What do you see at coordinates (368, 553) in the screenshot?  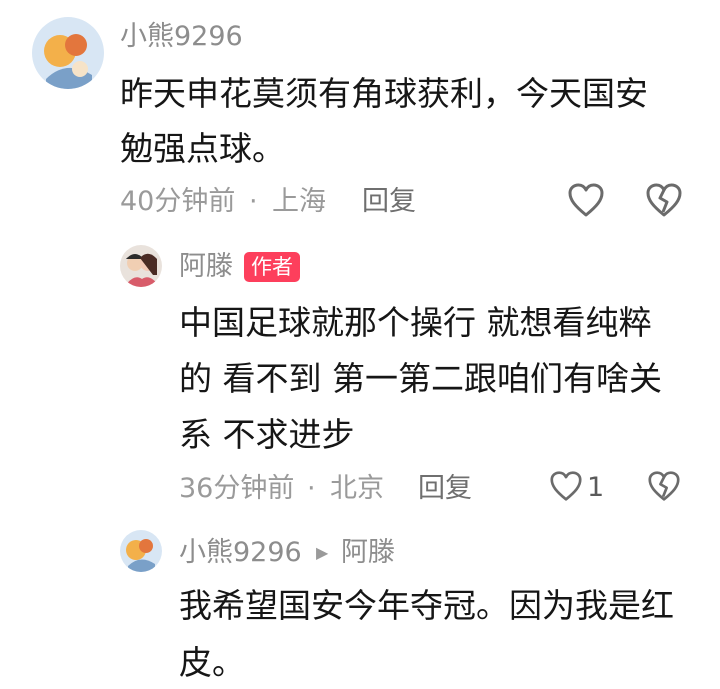 I see `reply-to-username: 阿滕` at bounding box center [368, 553].